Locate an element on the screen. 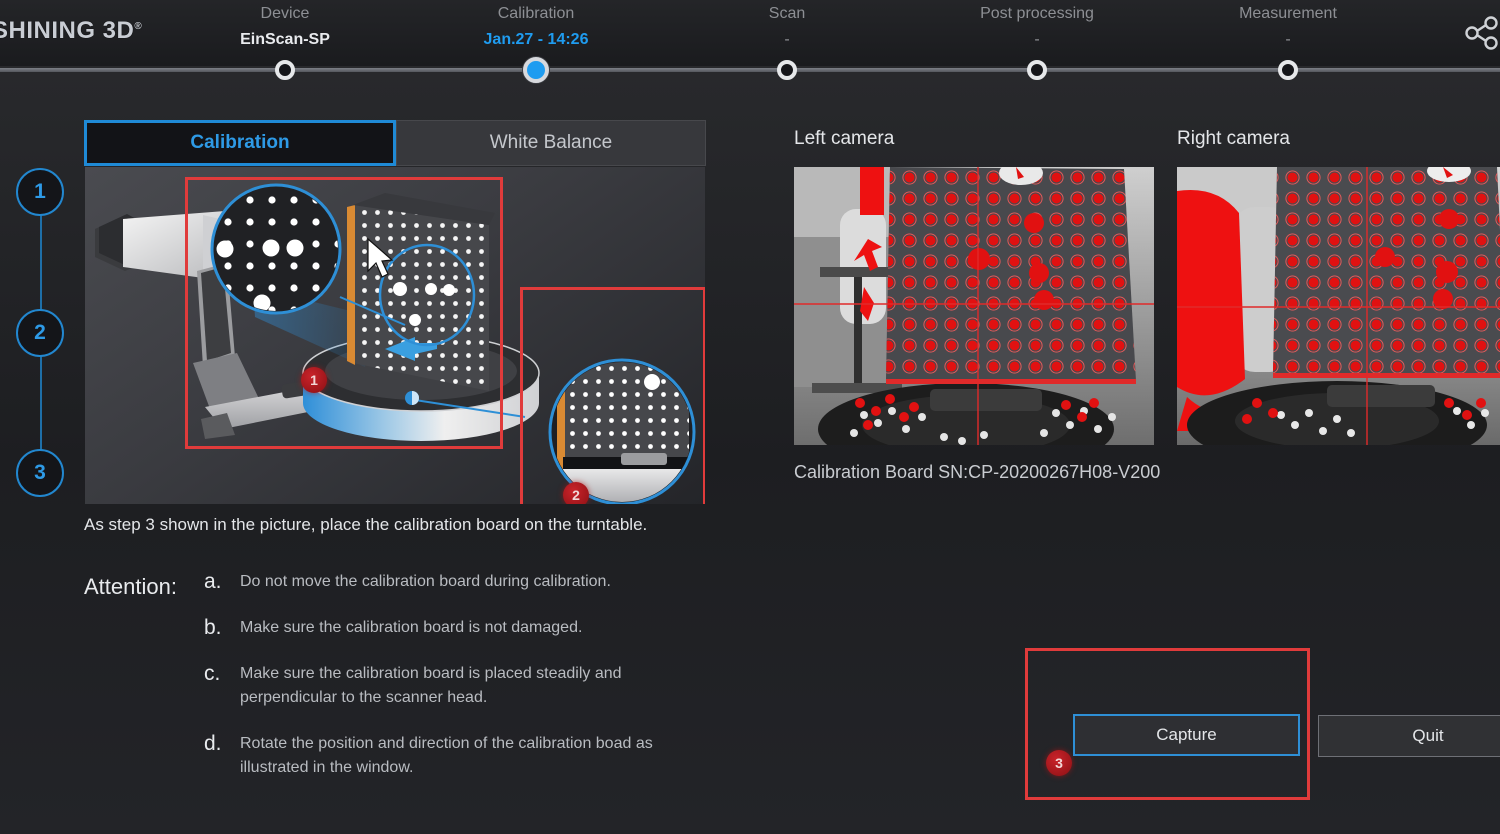  rail-step-label: 3 is located at coordinates (40, 472).